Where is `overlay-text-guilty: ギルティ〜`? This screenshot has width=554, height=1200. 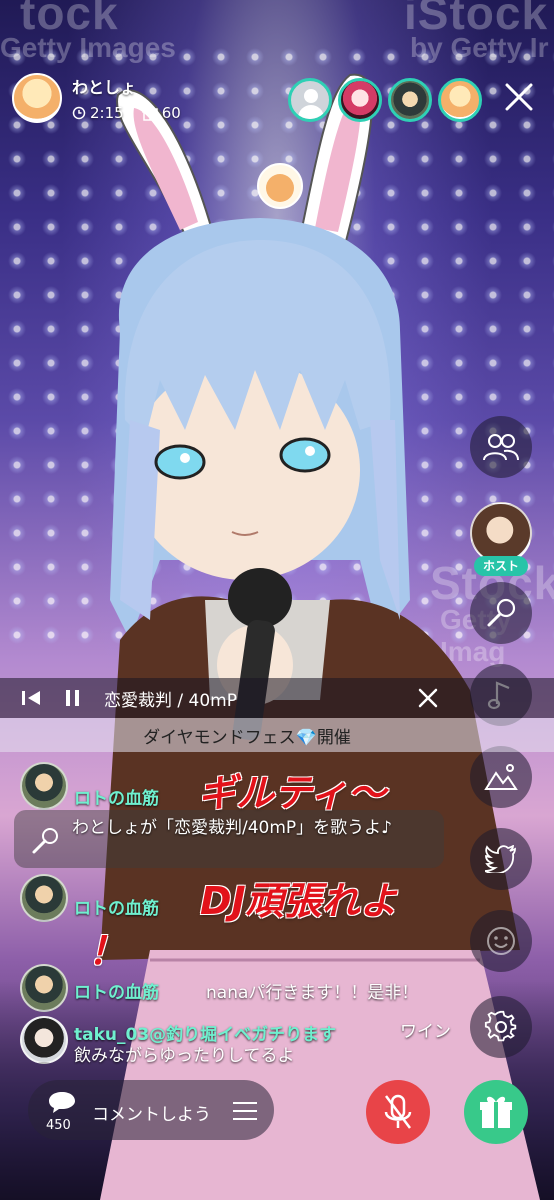
overlay-text-guilty: ギルティ〜 is located at coordinates (292, 793).